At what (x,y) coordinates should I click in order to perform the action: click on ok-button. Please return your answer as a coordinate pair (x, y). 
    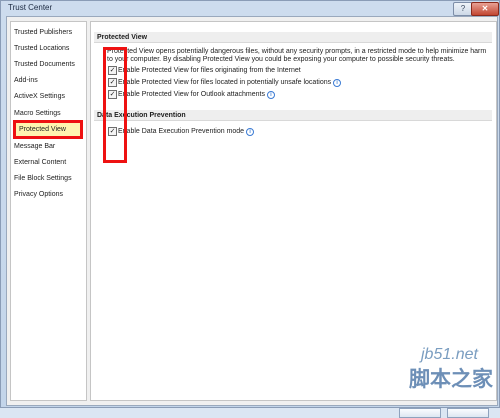
    Looking at the image, I should click on (420, 413).